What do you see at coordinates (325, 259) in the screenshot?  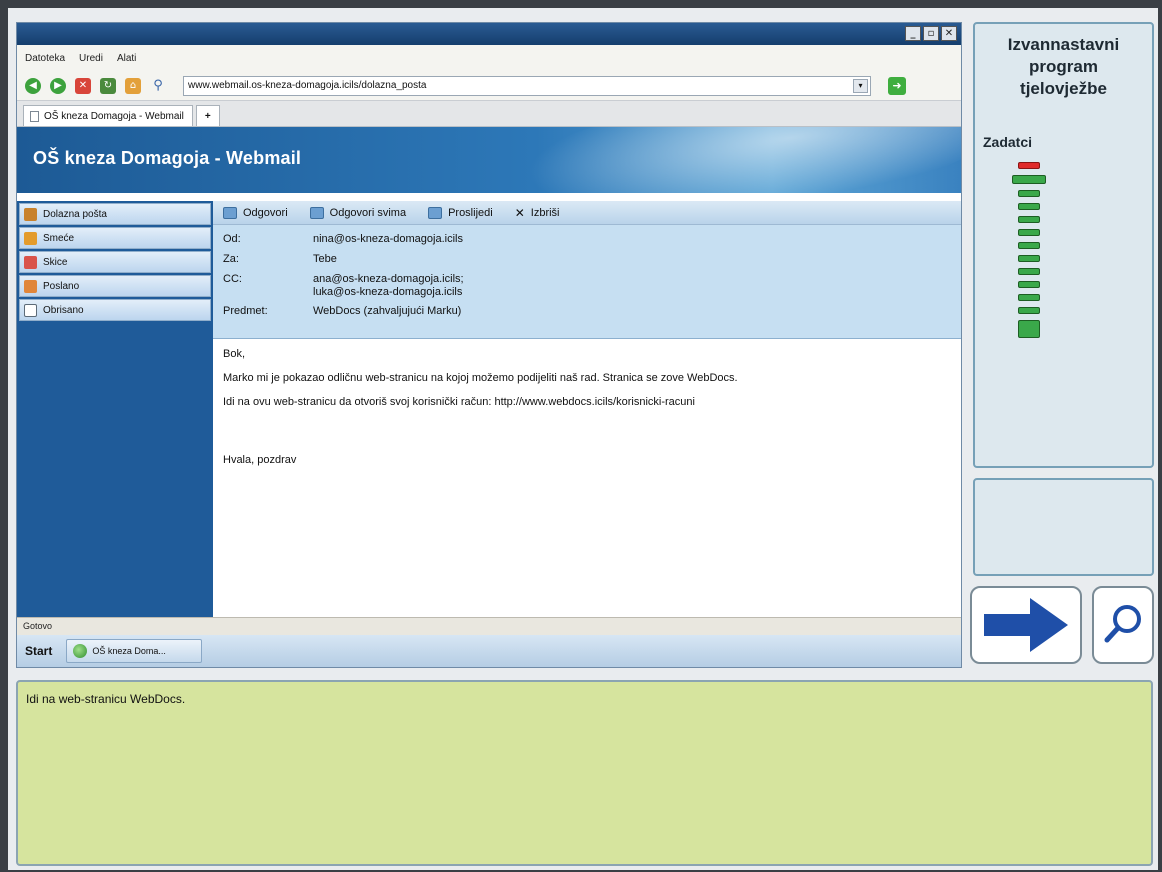 I see `to-value: Tebe` at bounding box center [325, 259].